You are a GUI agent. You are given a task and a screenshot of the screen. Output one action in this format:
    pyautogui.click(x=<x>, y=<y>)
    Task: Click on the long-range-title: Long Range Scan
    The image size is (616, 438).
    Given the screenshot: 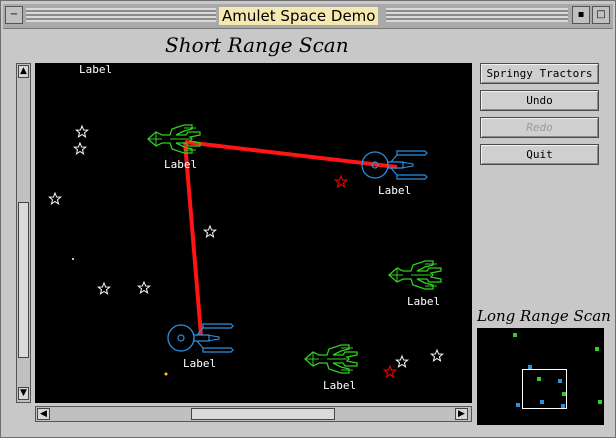 What is the action you would take?
    pyautogui.click(x=544, y=316)
    